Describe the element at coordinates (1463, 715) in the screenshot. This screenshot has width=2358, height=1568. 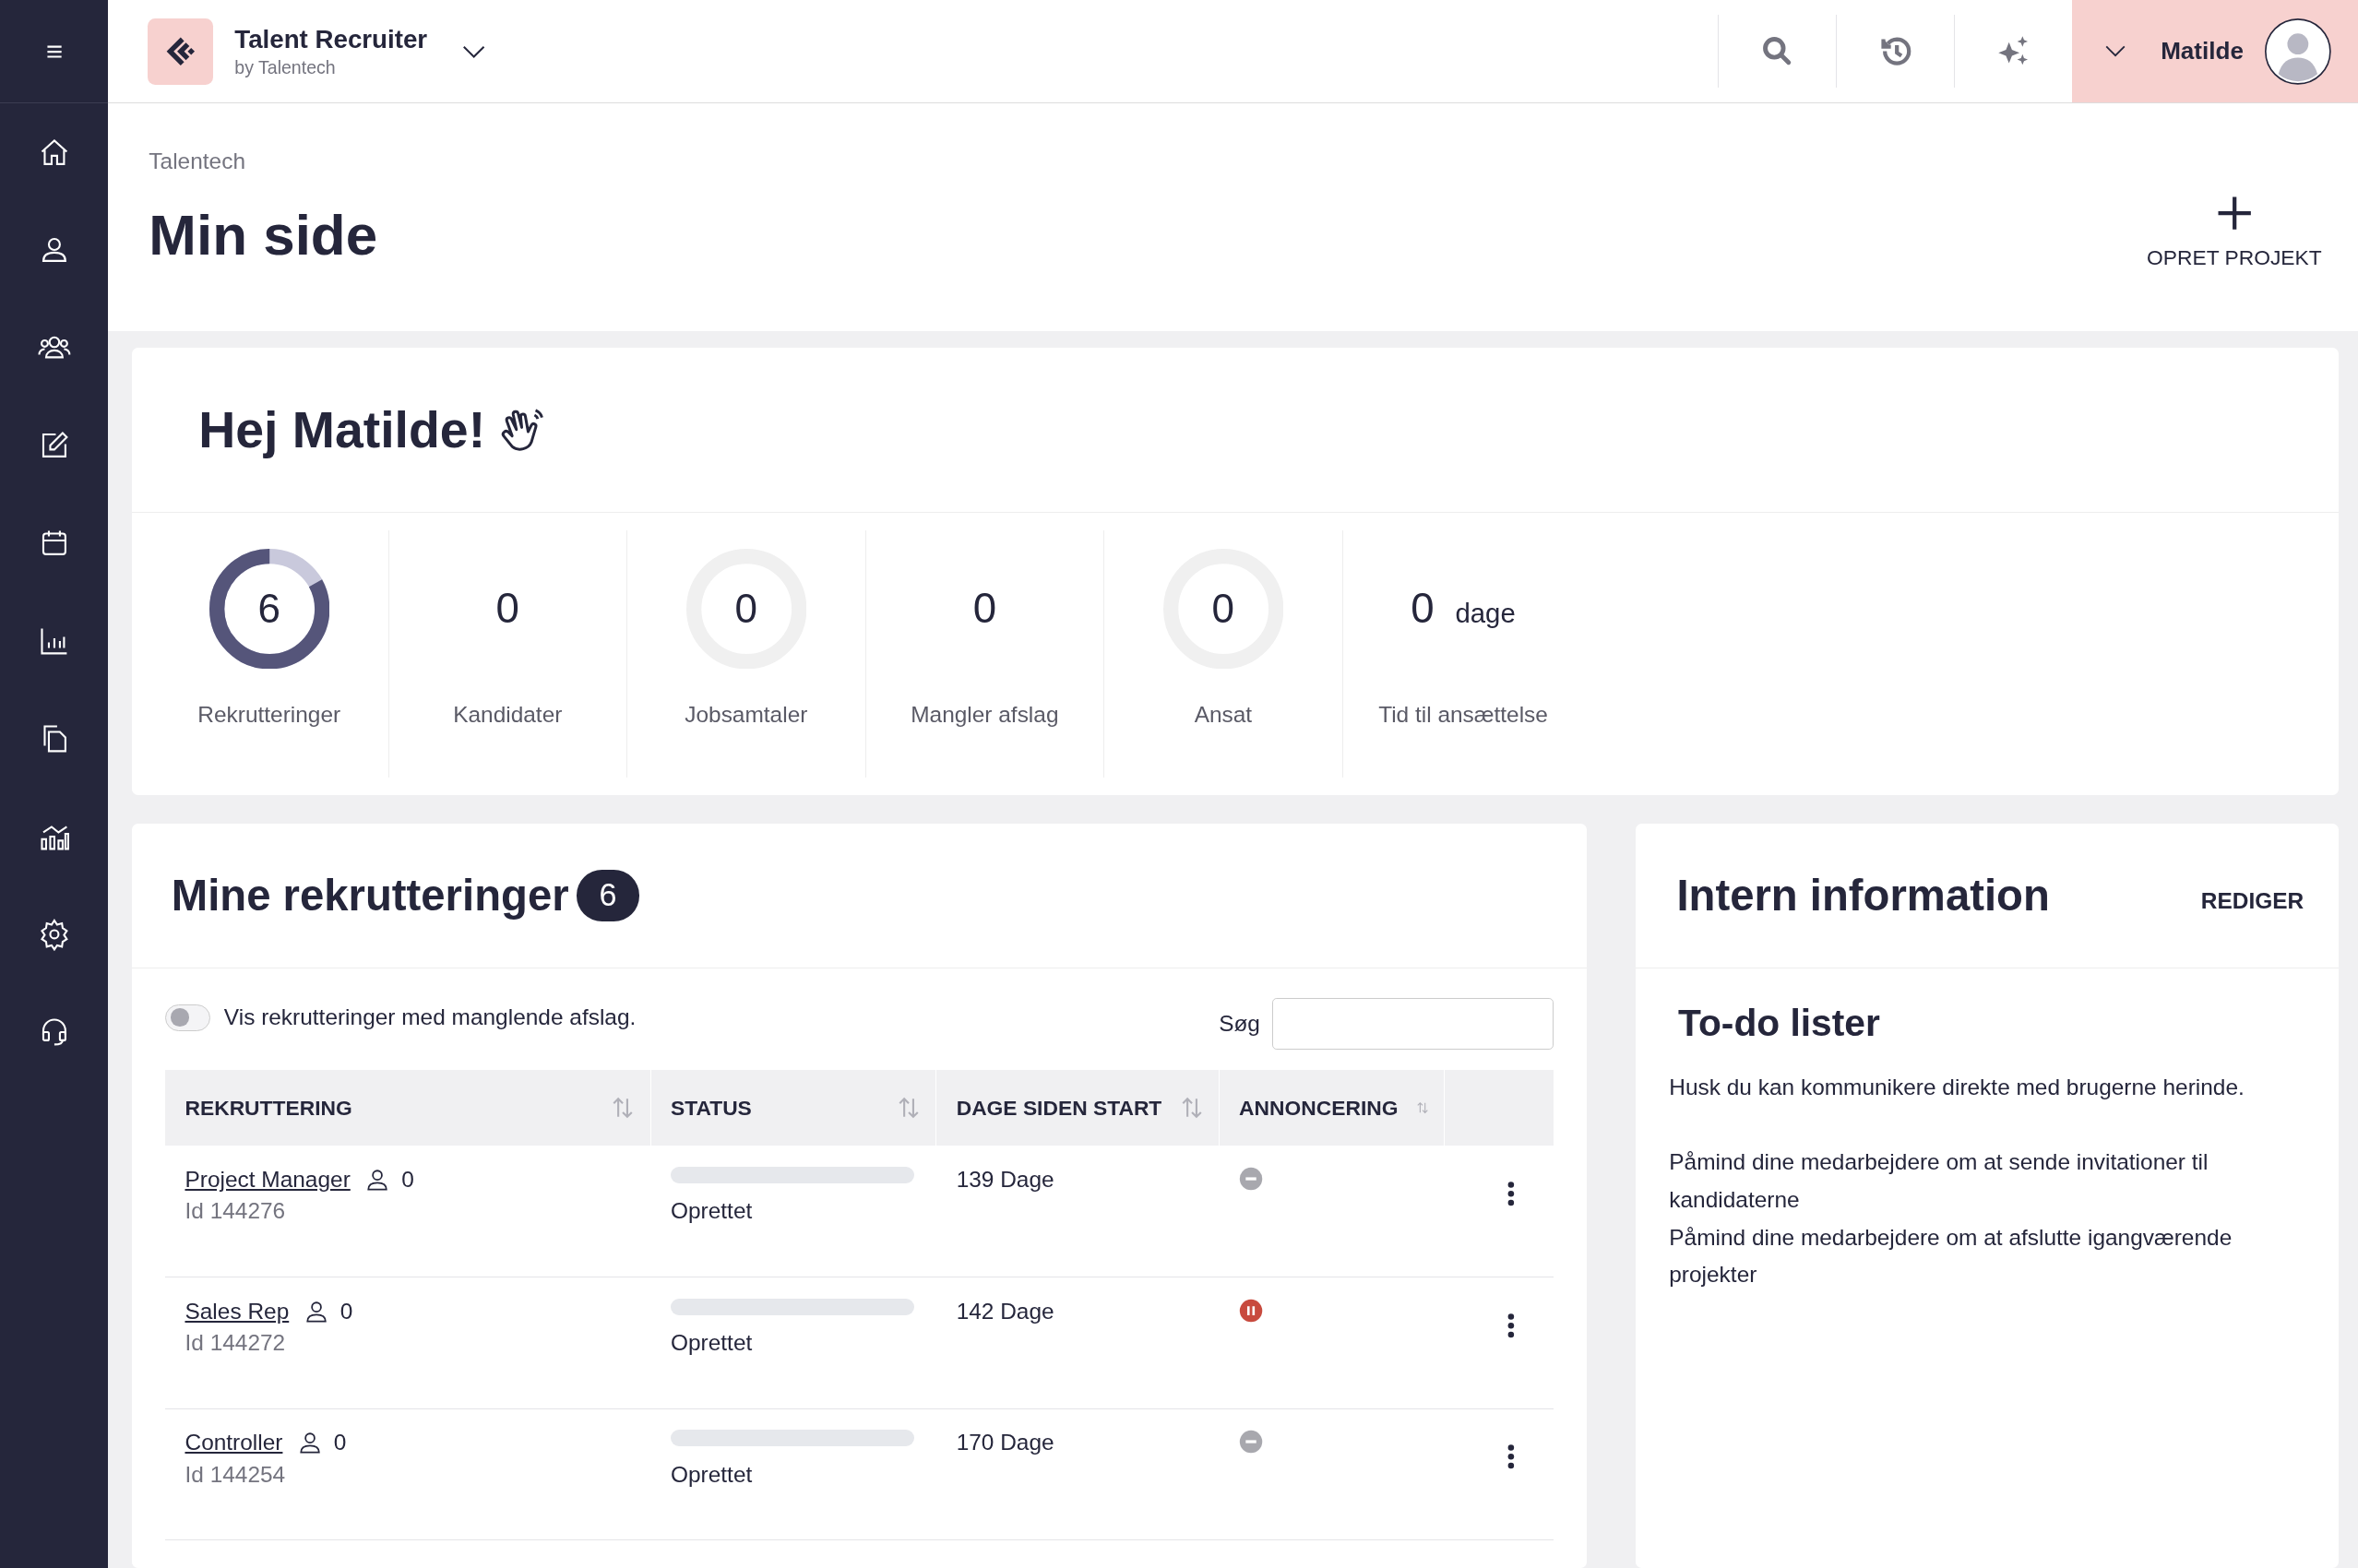
I see `stat-label: Tid til ansættelse` at that location.